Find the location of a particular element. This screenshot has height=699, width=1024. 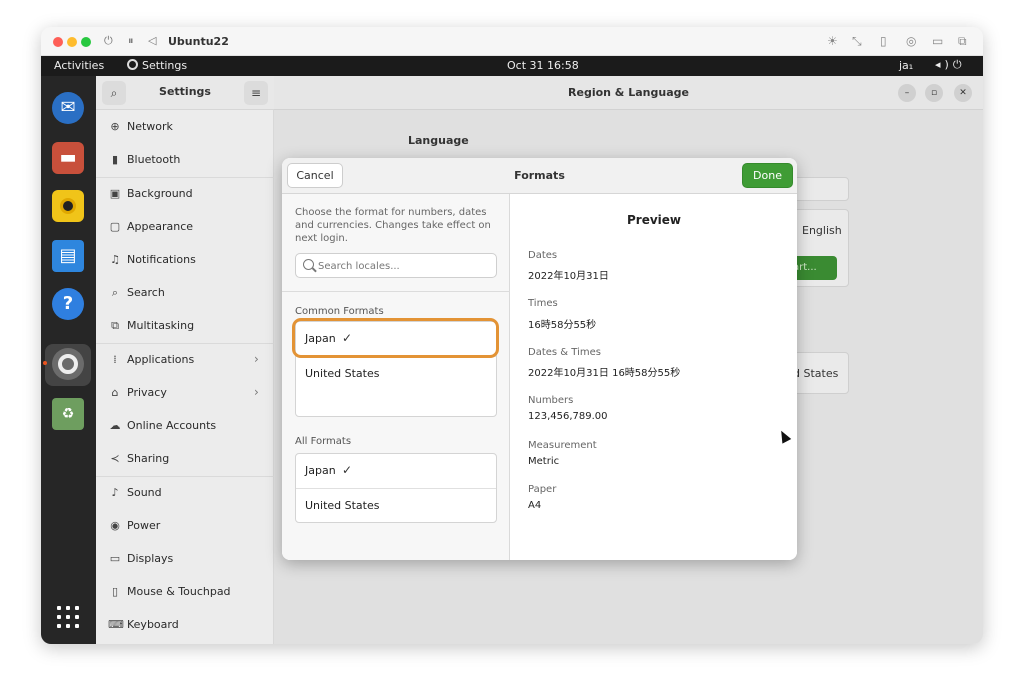

sidebar-item-sharing: ≺ Sharing is located at coordinates (185, 459).